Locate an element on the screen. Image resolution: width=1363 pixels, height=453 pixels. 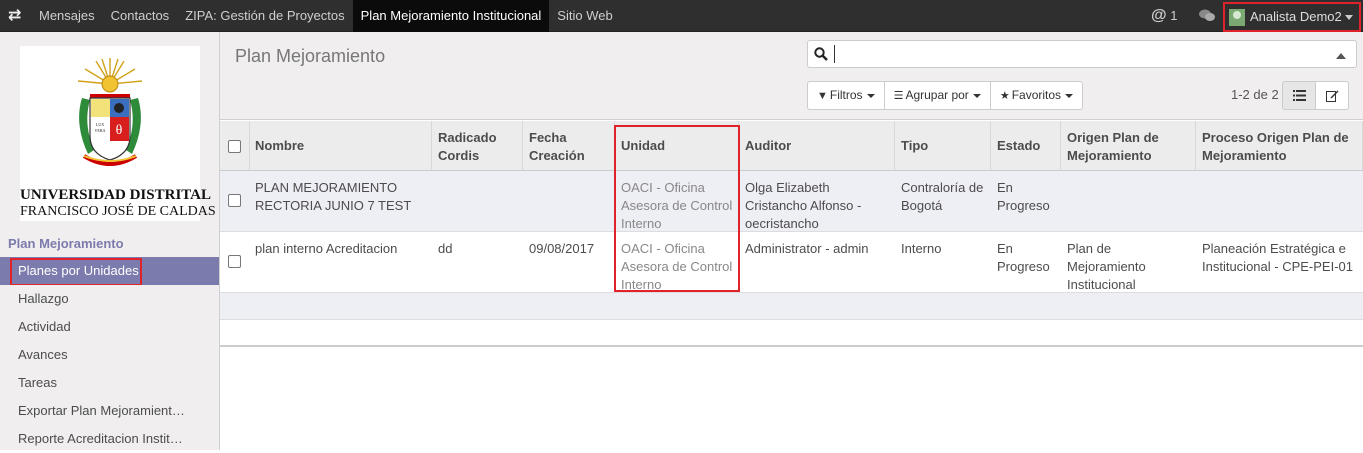
column-header-origen: Origen Plan de Mejoramiento is located at coordinates (1128, 145).